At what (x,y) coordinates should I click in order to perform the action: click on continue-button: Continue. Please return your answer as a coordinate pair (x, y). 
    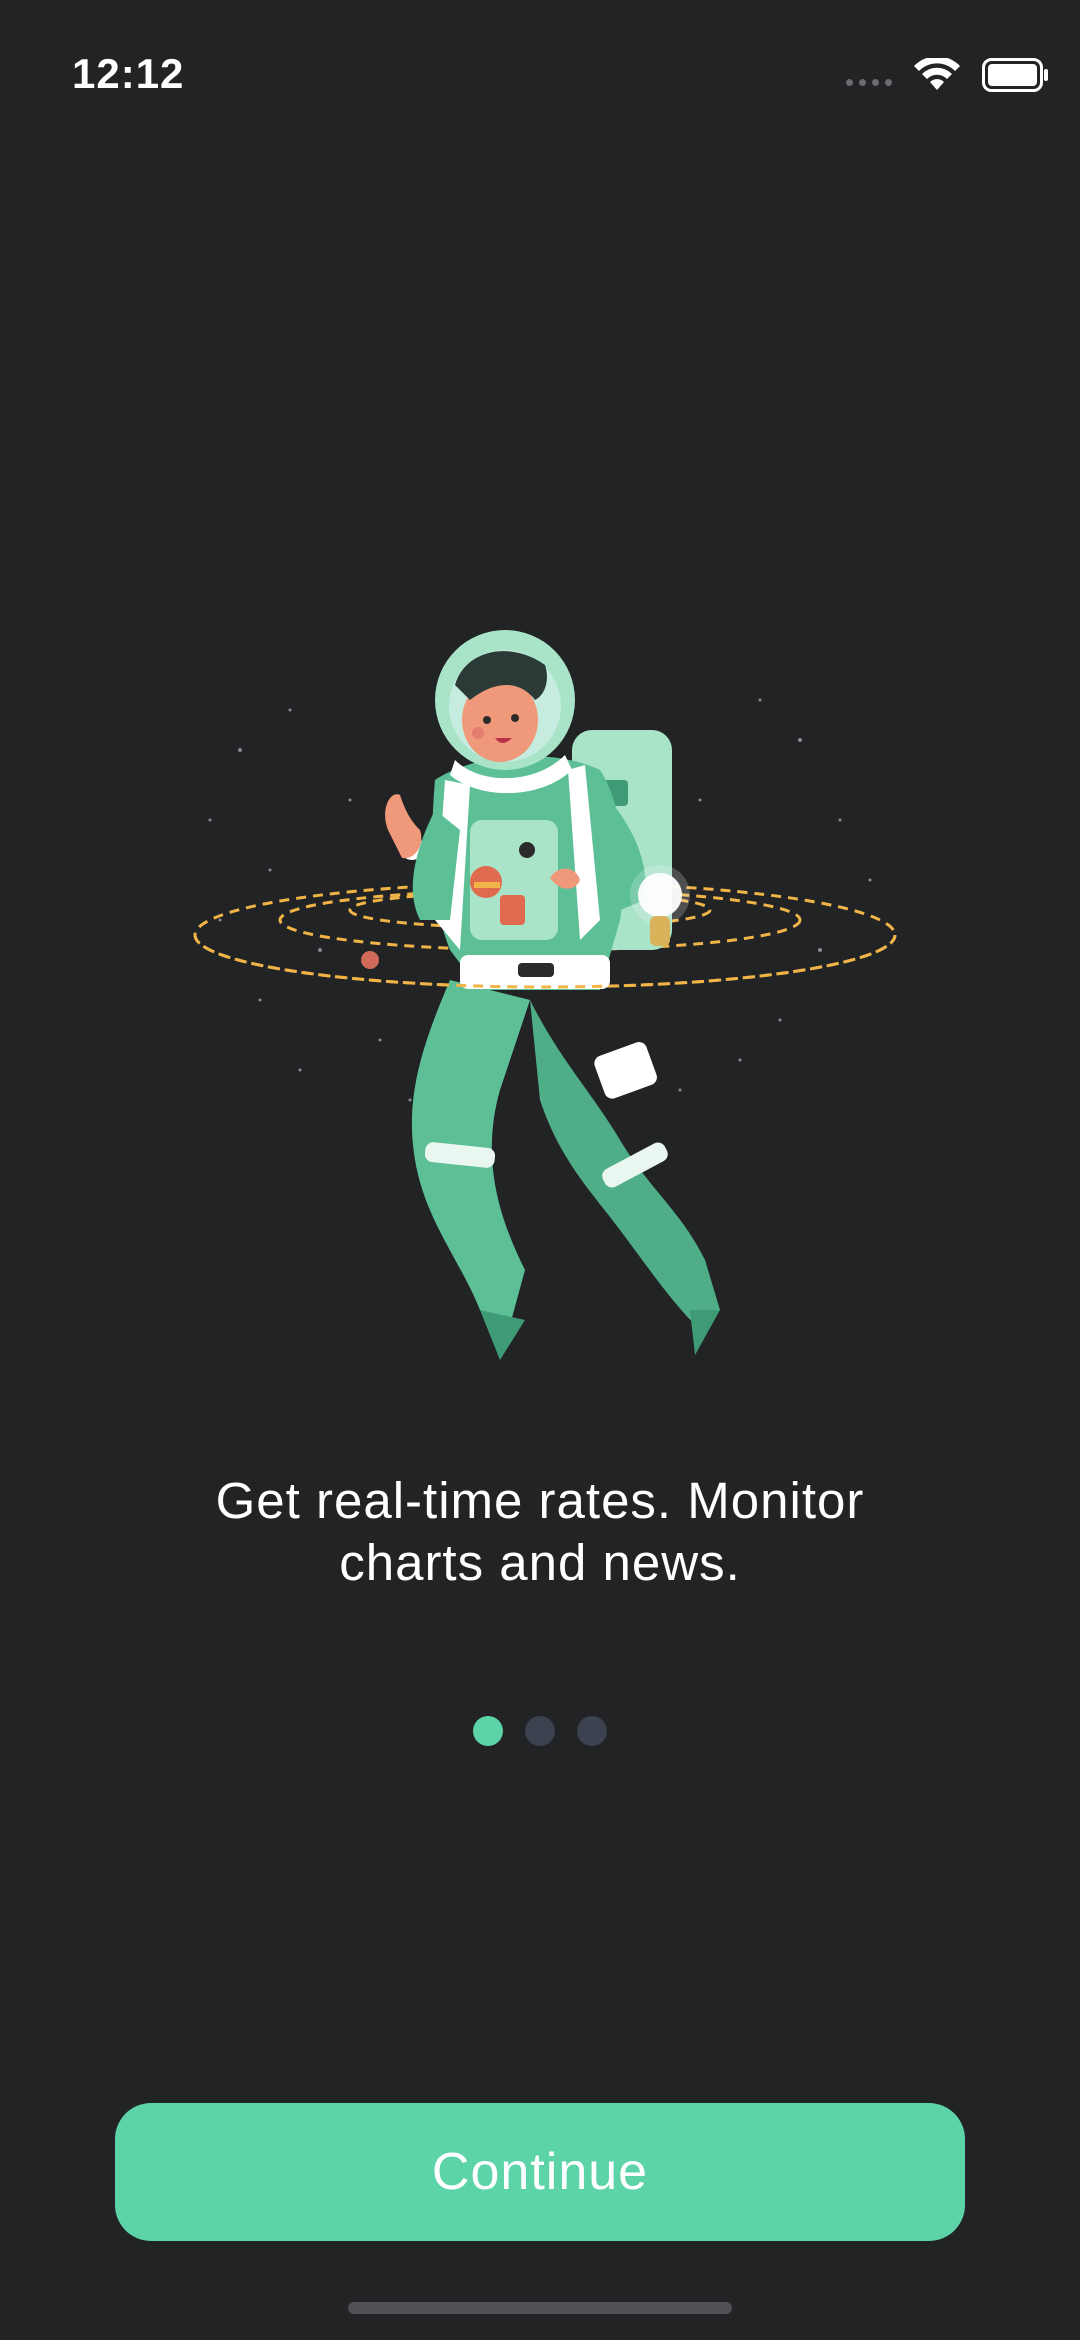
    Looking at the image, I should click on (540, 2172).